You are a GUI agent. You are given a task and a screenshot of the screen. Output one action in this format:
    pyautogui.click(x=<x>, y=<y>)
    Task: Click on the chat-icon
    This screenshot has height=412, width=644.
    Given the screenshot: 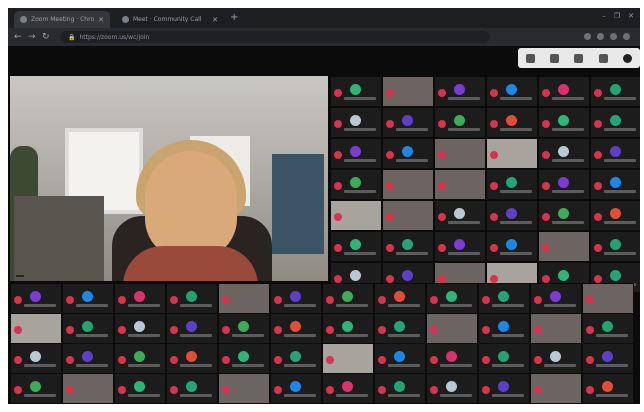 What is the action you would take?
    pyautogui.click(x=555, y=58)
    